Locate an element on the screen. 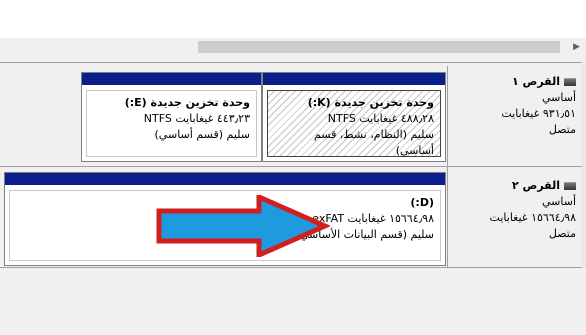 The width and height of the screenshot is (586, 335). disk-1-label: القرص ١ أساسي ٩٣١٫٥١ غيغابايت متصل is located at coordinates (515, 120).